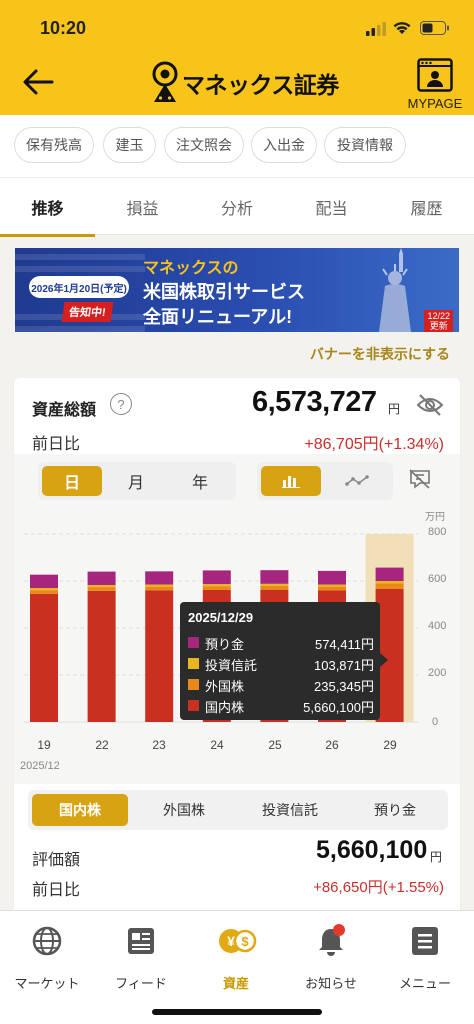 This screenshot has width=474, height=1024. Describe the element at coordinates (221, 617) in the screenshot. I see `tooltip-date: 2025/12/29` at that location.